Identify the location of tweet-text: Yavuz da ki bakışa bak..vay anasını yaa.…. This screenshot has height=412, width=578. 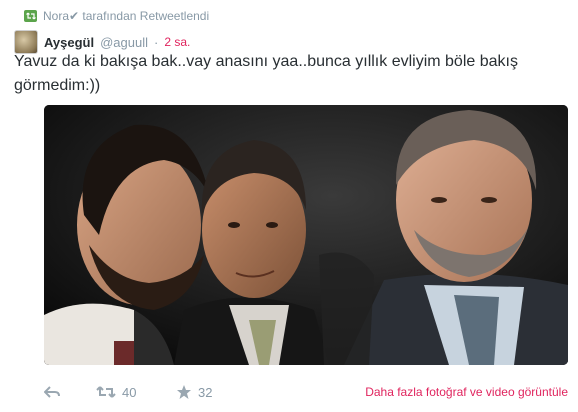
(266, 73).